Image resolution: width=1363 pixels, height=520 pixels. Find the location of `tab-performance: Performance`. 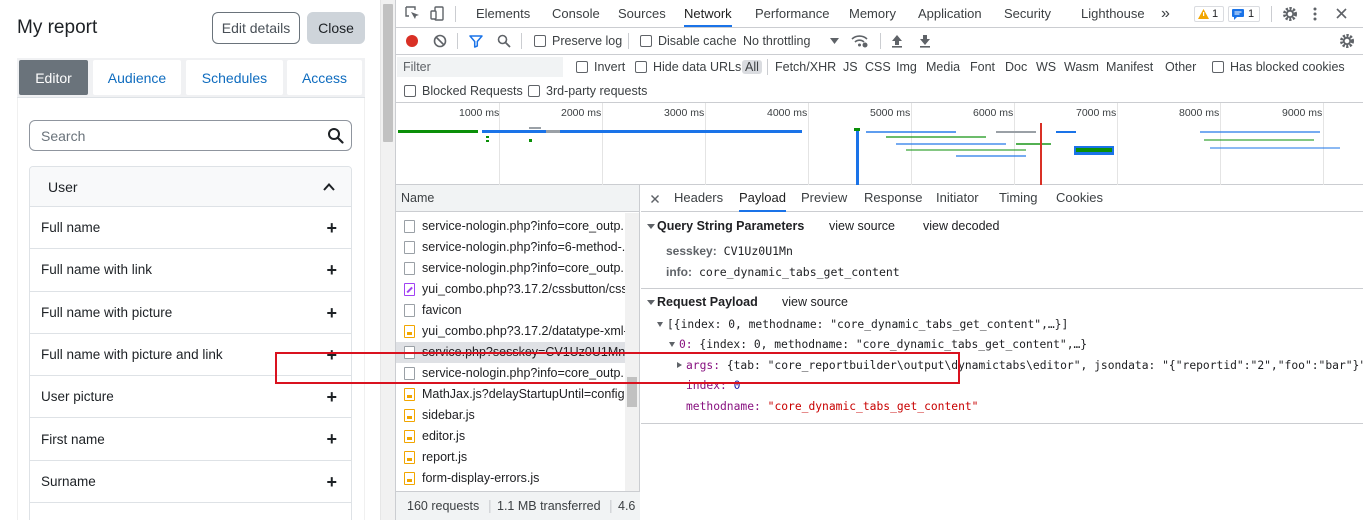

tab-performance: Performance is located at coordinates (792, 13).